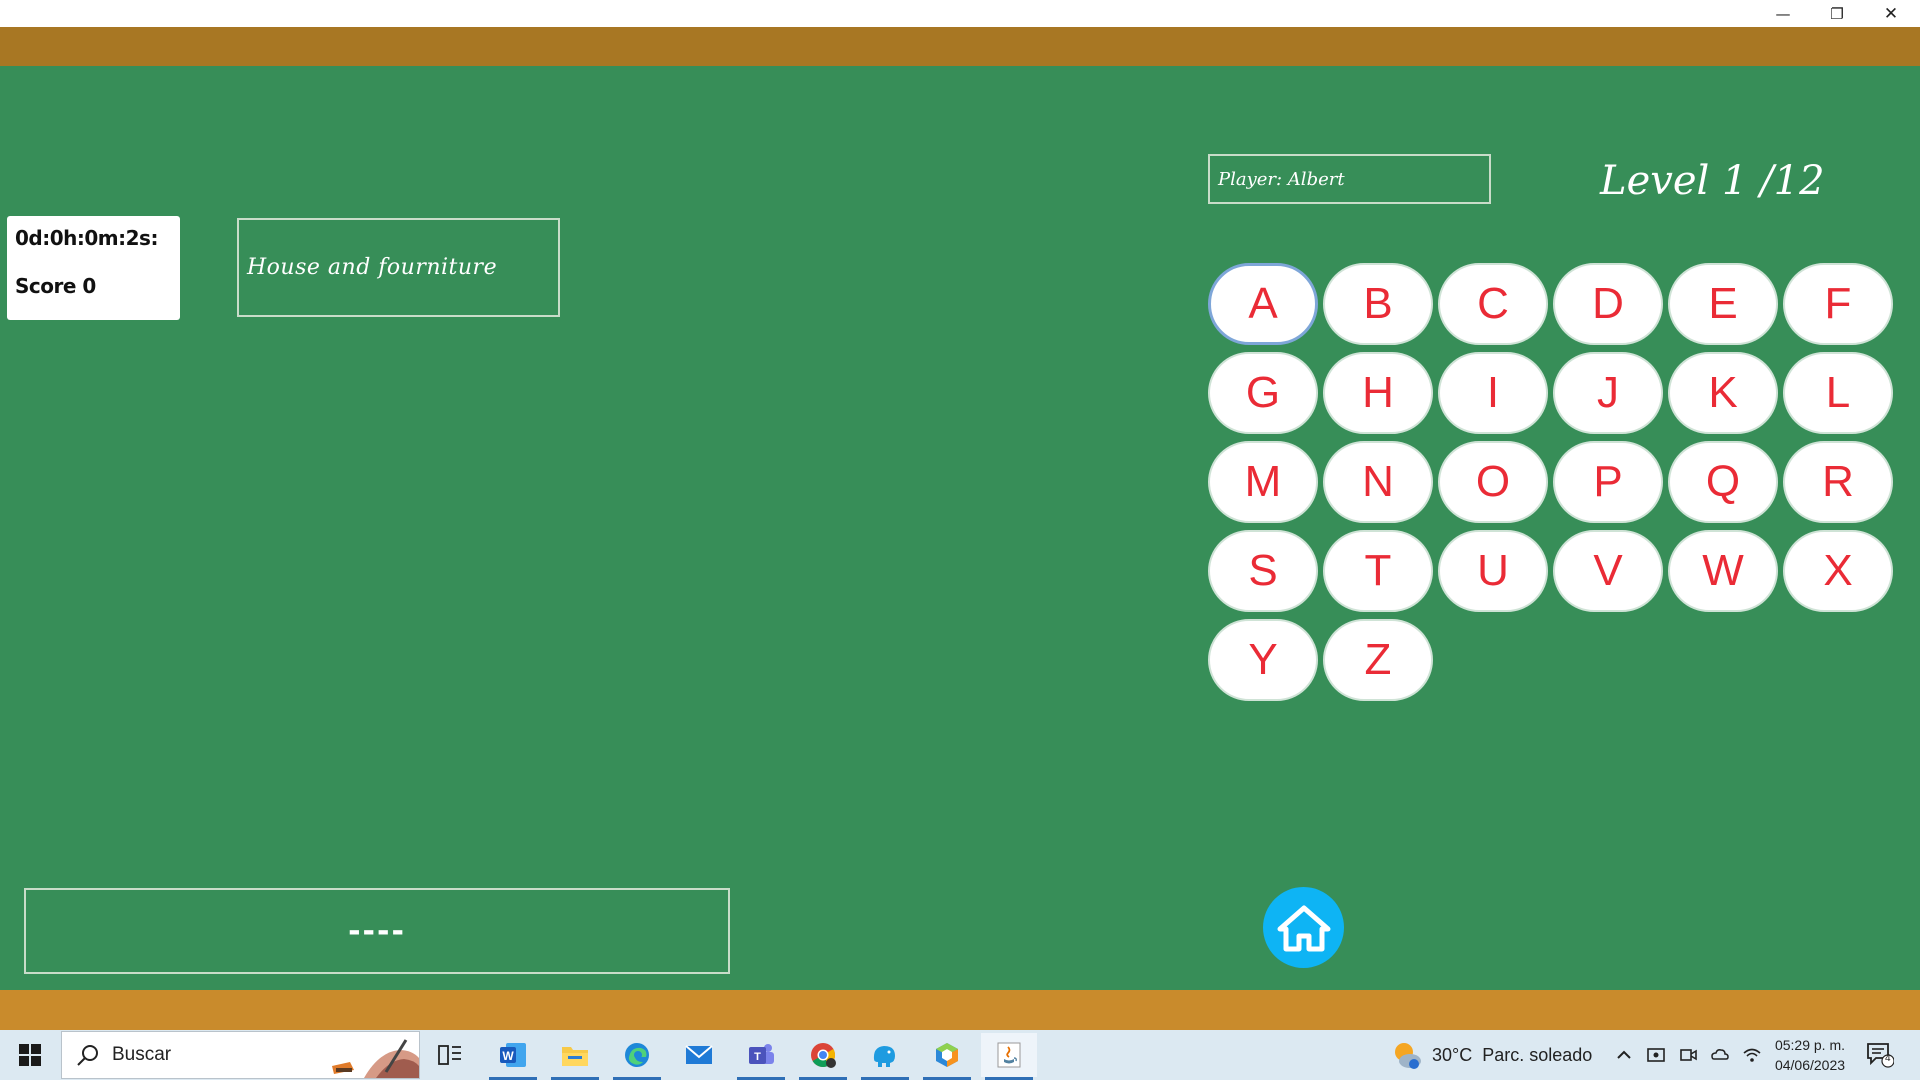 This screenshot has width=1920, height=1080. Describe the element at coordinates (1720, 1055) in the screenshot. I see `onedrive-icon` at that location.